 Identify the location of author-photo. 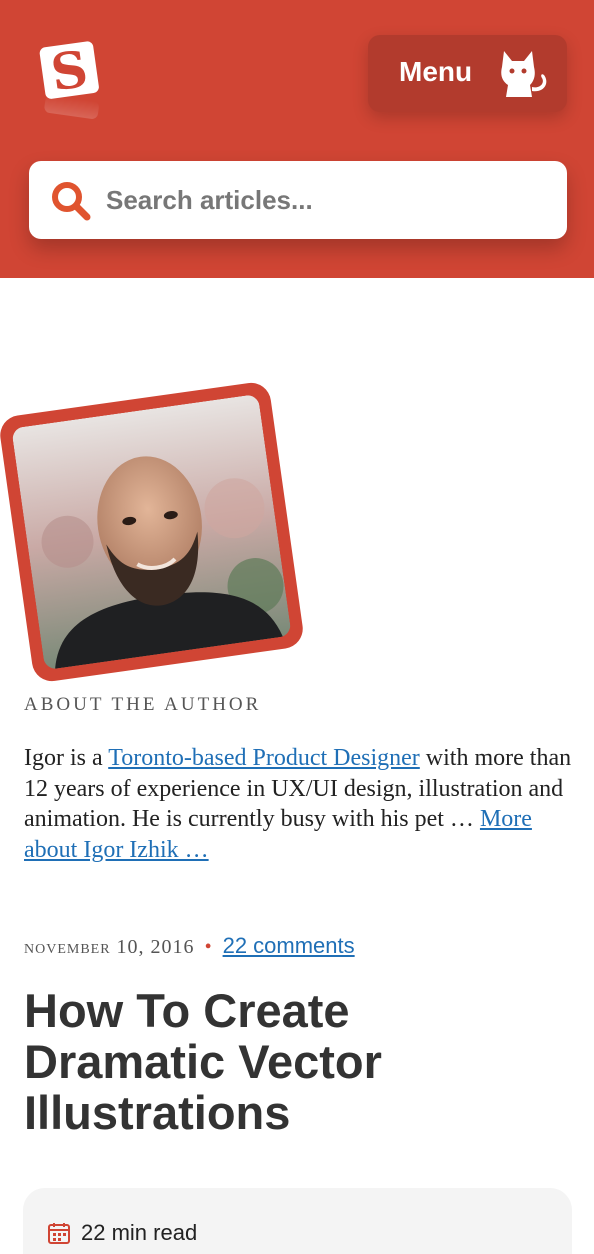
(151, 532).